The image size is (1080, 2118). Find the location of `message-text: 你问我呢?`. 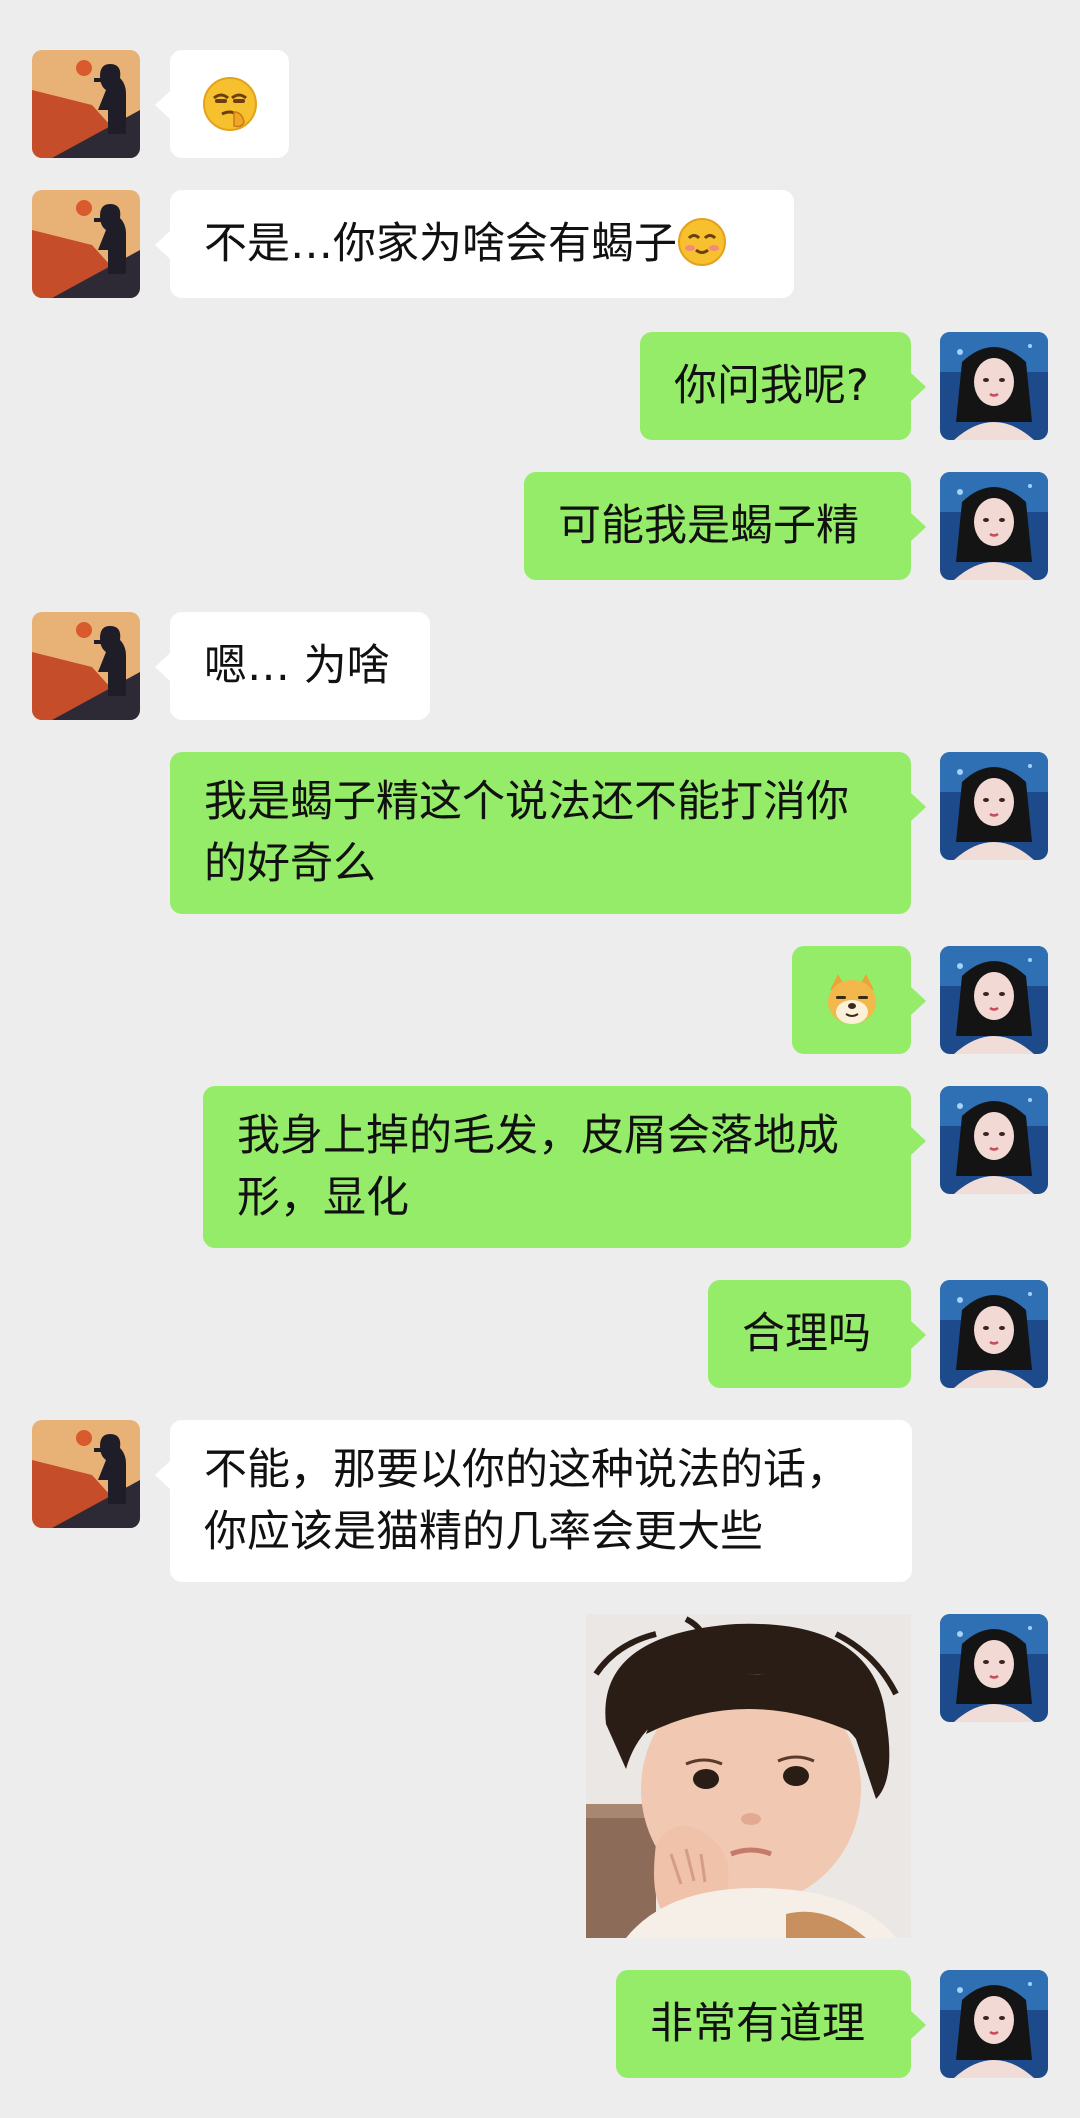

message-text: 你问我呢? is located at coordinates (771, 386).